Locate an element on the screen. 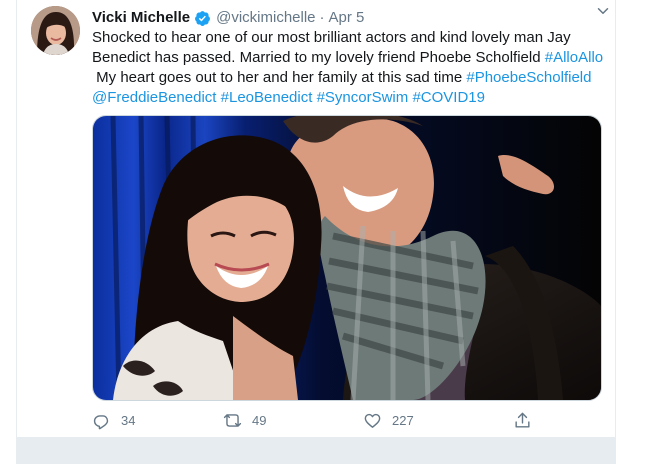  like-count: 227 is located at coordinates (403, 420).